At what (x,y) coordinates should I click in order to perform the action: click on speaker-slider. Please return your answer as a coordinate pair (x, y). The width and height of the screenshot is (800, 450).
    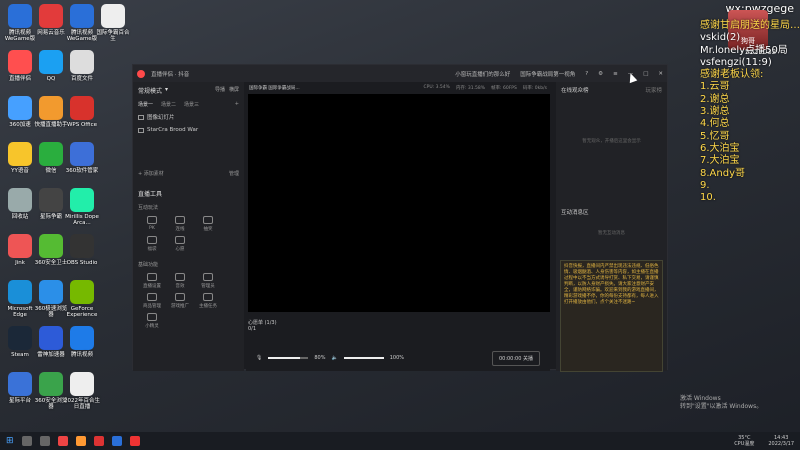
    Looking at the image, I should click on (363, 358).